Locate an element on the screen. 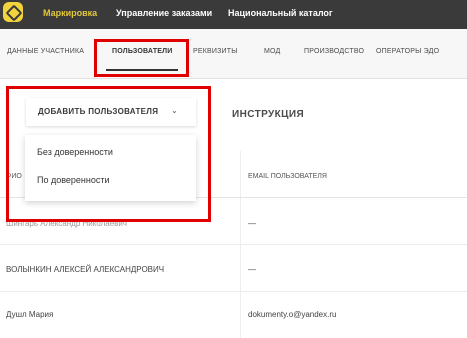 This screenshot has width=467, height=338. user-name-cell: Душл Мария is located at coordinates (30, 314).